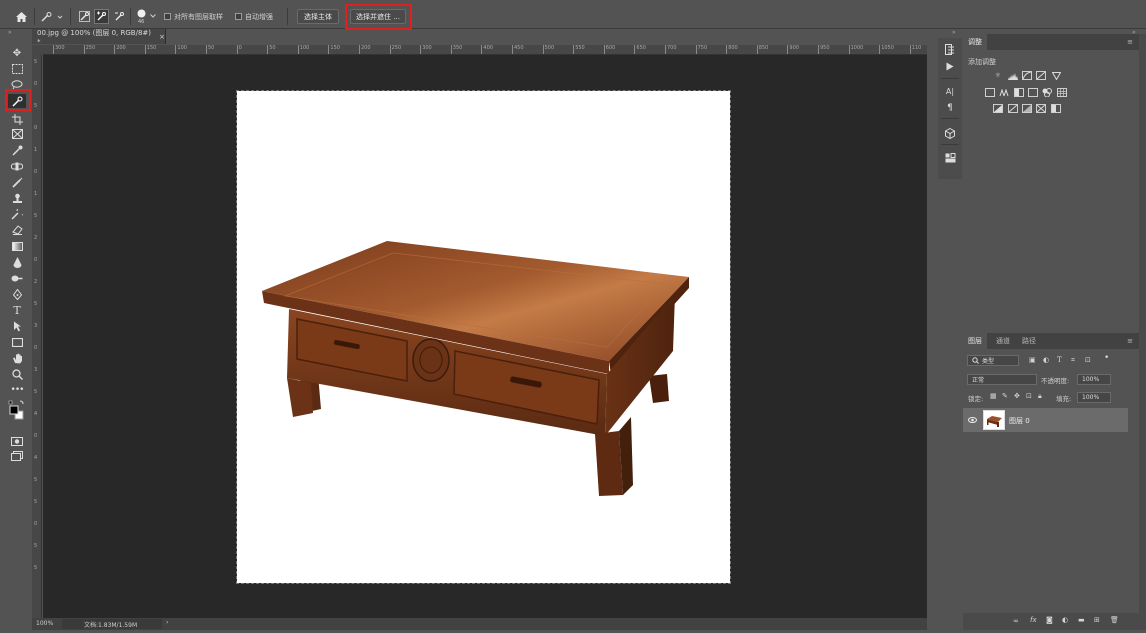 The image size is (1146, 633). Describe the element at coordinates (141, 13) in the screenshot. I see `brush-size-icon` at that location.